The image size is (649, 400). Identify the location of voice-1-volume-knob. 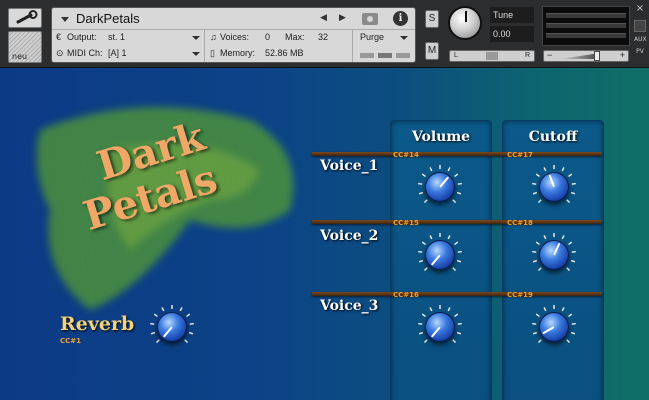
(440, 187).